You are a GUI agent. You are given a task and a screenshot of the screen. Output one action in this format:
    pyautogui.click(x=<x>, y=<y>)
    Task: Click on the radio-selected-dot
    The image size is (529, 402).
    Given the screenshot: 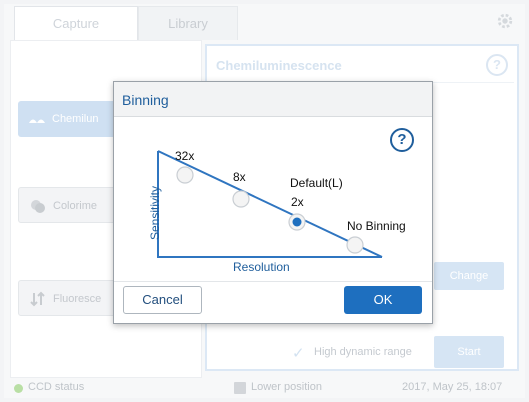 What is the action you would take?
    pyautogui.click(x=297, y=222)
    